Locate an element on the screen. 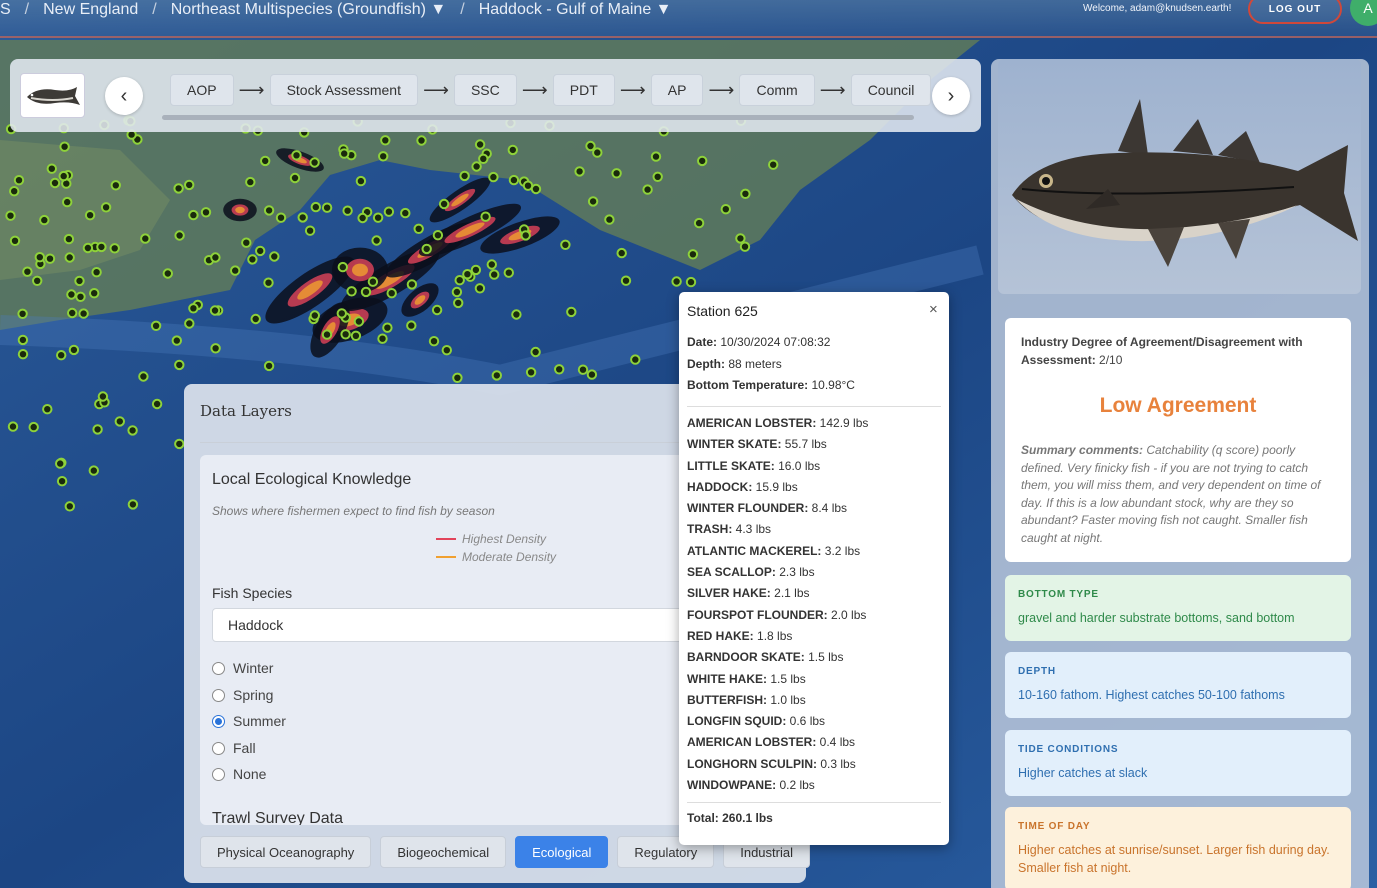  workflow-step: Stock Assessment is located at coordinates (343, 90).